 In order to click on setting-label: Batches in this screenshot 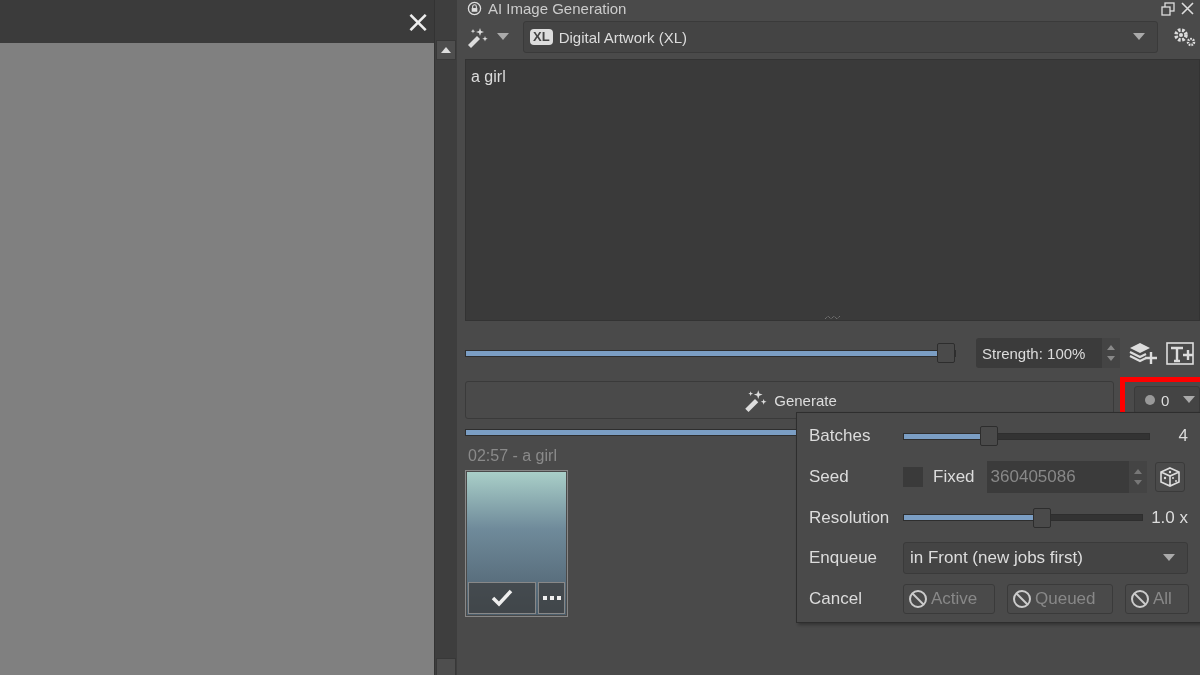, I will do `click(840, 436)`.